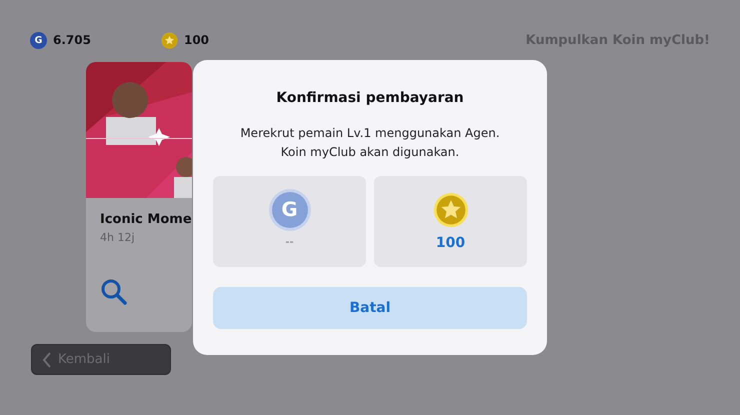 The image size is (740, 415). What do you see at coordinates (451, 243) in the screenshot?
I see `option-amount: 100` at bounding box center [451, 243].